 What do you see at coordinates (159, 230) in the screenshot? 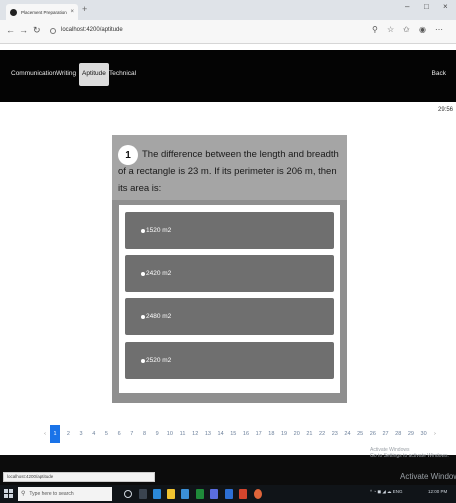
I see `option-label: 1520 m2` at bounding box center [159, 230].